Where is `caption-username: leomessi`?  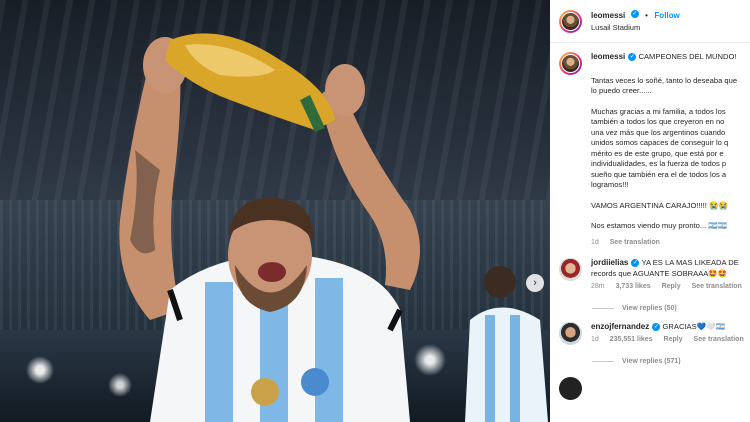 caption-username: leomessi is located at coordinates (608, 56).